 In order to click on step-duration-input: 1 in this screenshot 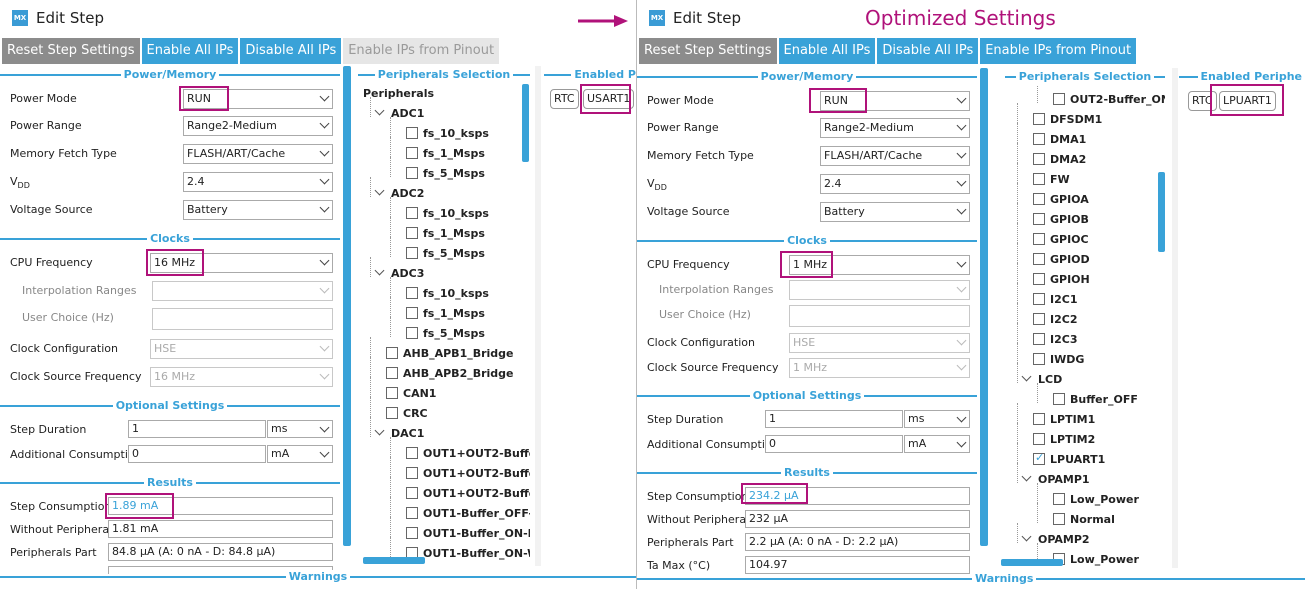, I will do `click(834, 419)`.